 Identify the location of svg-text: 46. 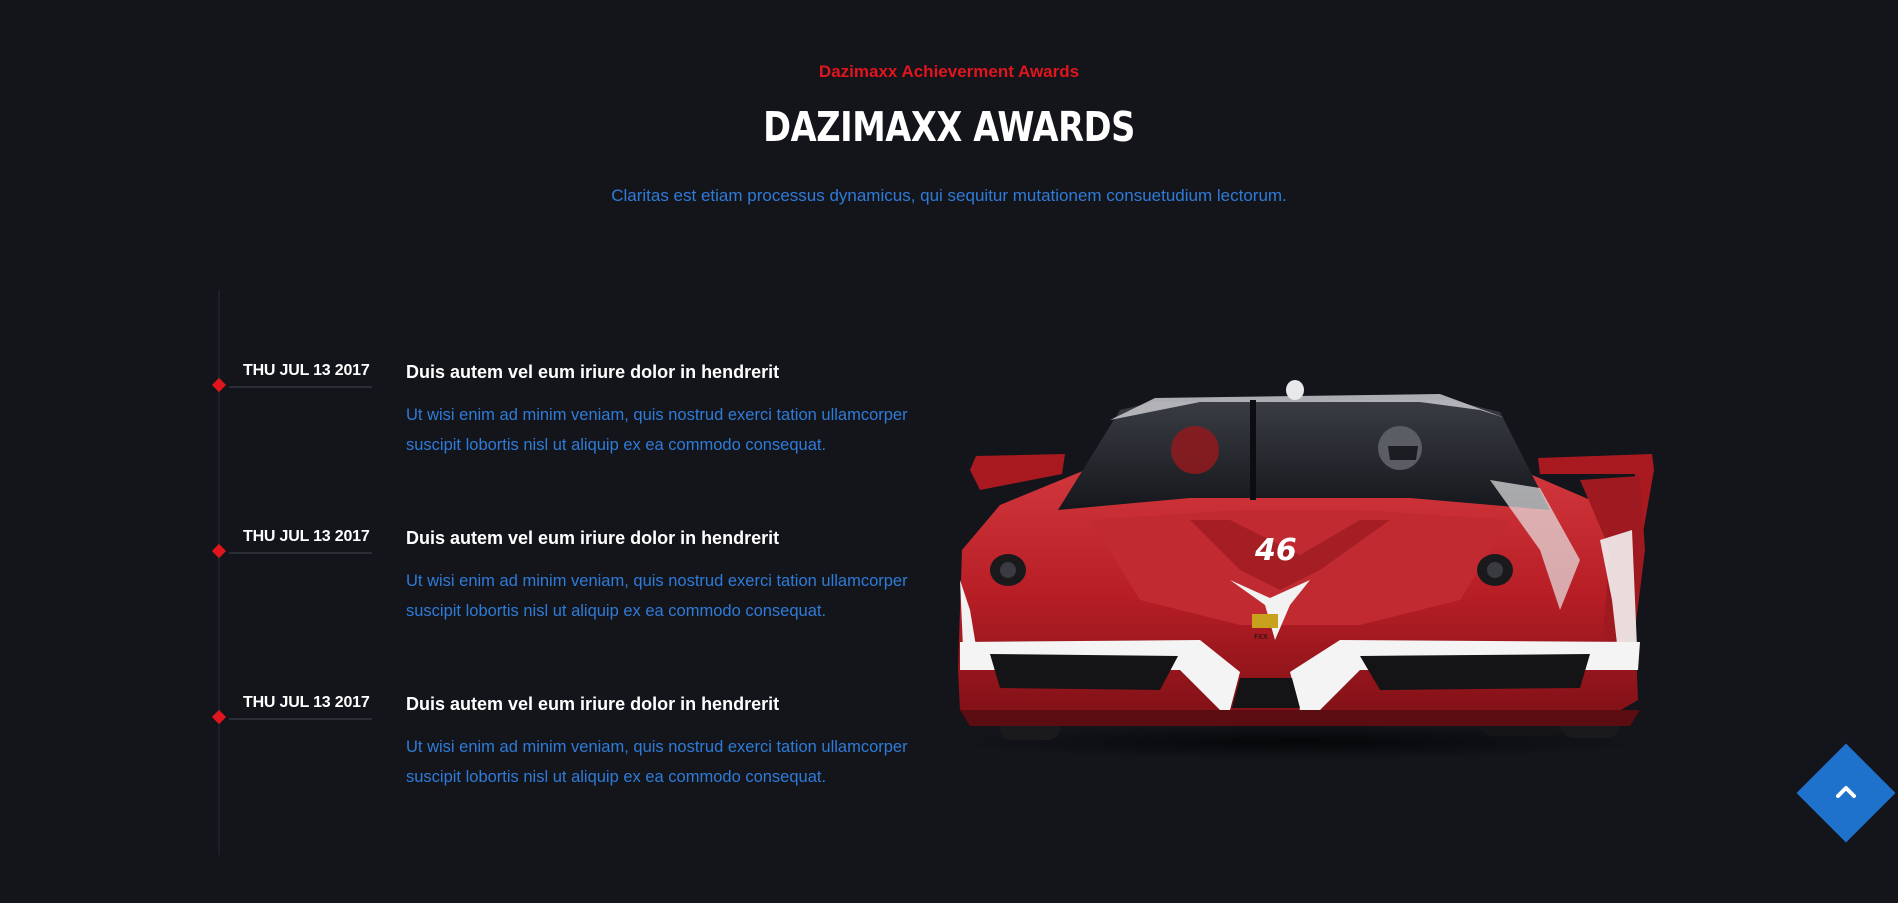
(1275, 550).